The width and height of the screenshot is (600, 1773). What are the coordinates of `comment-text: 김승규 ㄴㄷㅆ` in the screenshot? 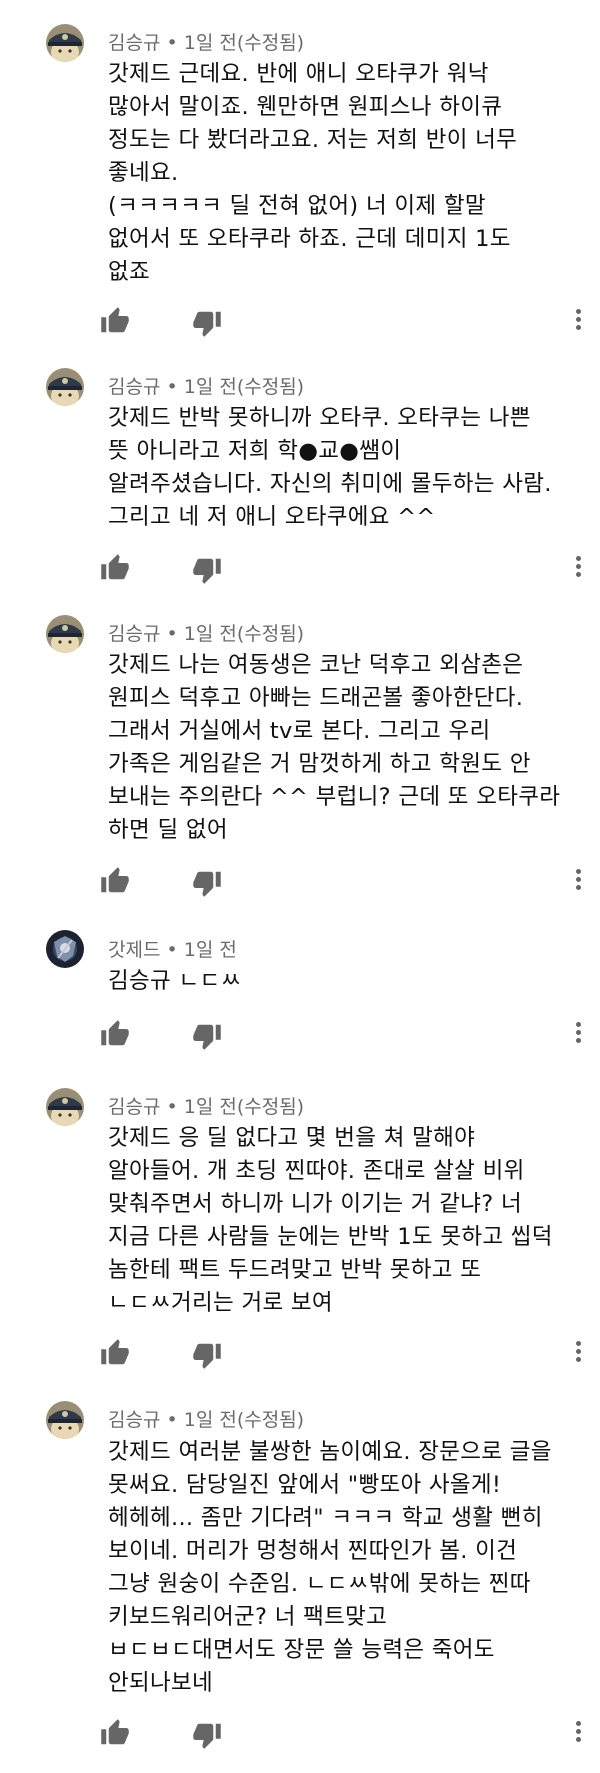 It's located at (175, 981).